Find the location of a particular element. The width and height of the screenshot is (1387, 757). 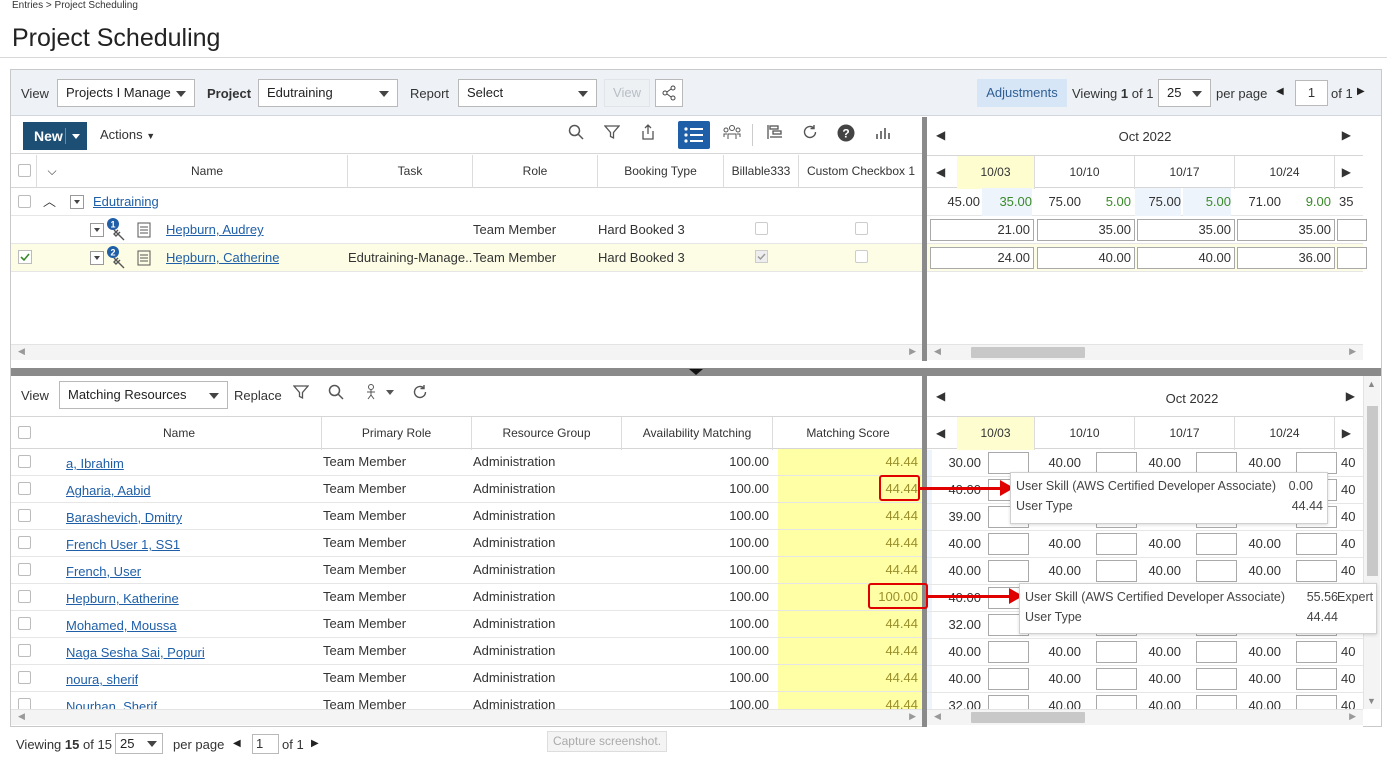

collapse-panel-icon is located at coordinates (696, 372).